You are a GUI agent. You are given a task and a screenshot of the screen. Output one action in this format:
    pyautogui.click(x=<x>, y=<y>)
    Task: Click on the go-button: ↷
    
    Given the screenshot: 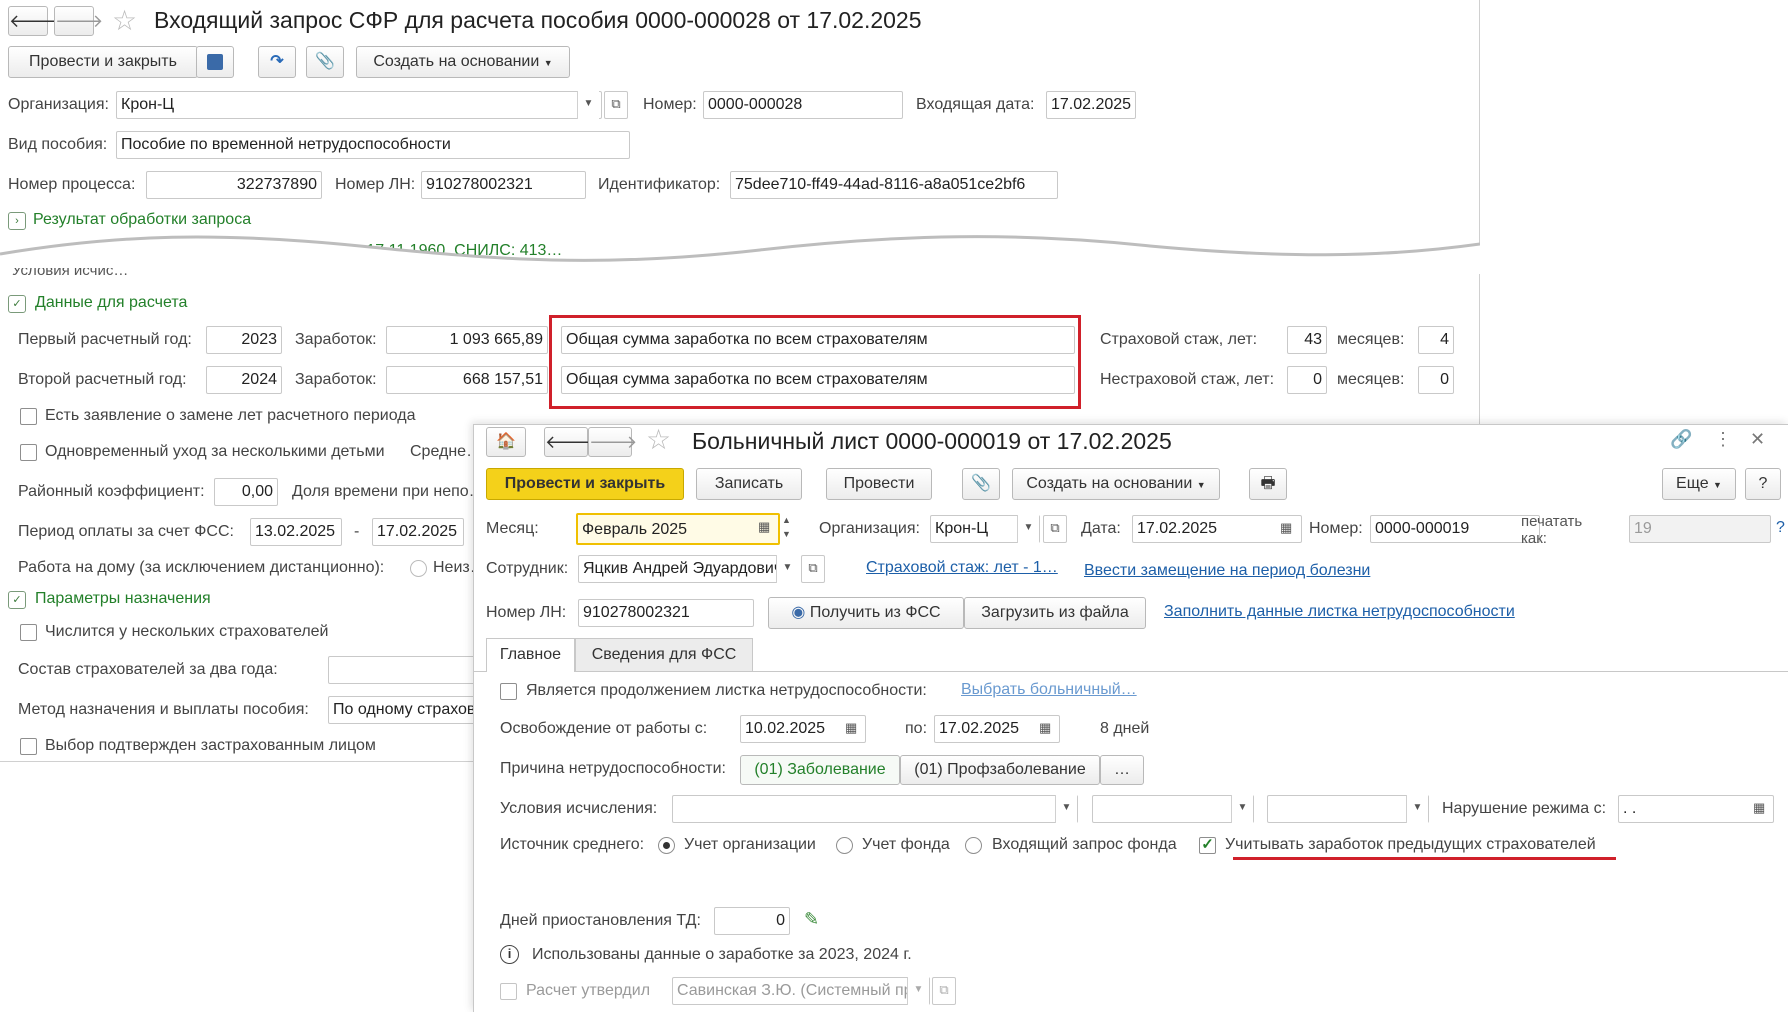 What is the action you would take?
    pyautogui.click(x=277, y=62)
    